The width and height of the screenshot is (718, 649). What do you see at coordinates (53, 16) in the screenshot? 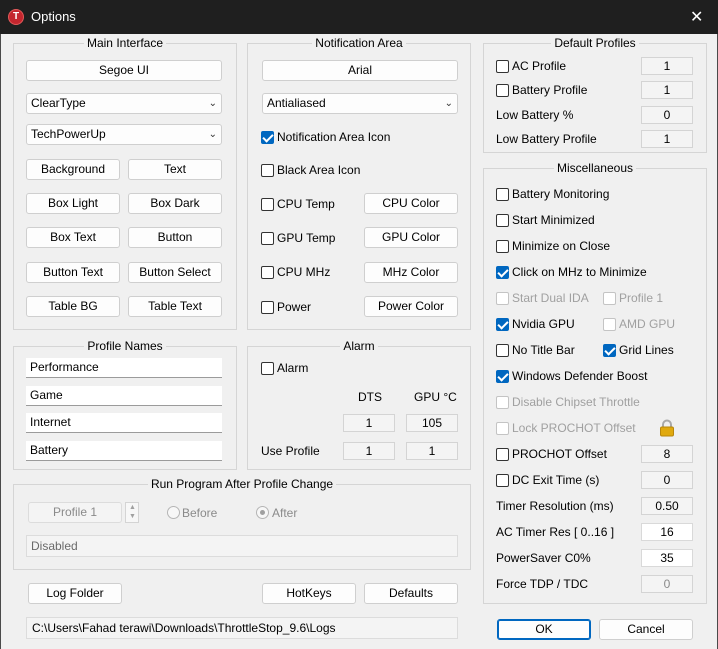
I see `window-title: Options` at bounding box center [53, 16].